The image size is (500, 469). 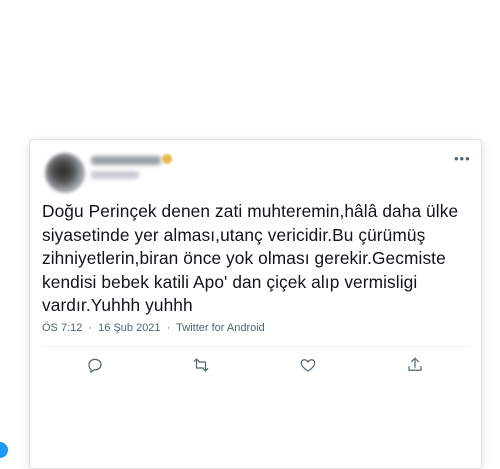 What do you see at coordinates (309, 366) in the screenshot?
I see `heart-icon` at bounding box center [309, 366].